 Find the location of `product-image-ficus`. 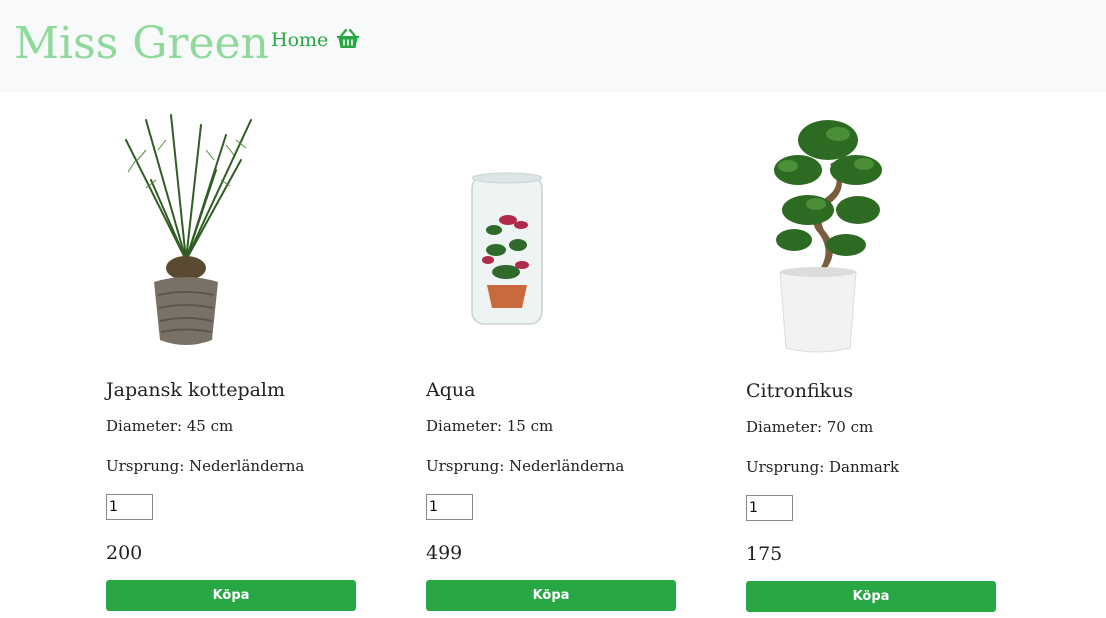

product-image-ficus is located at coordinates (828, 236).